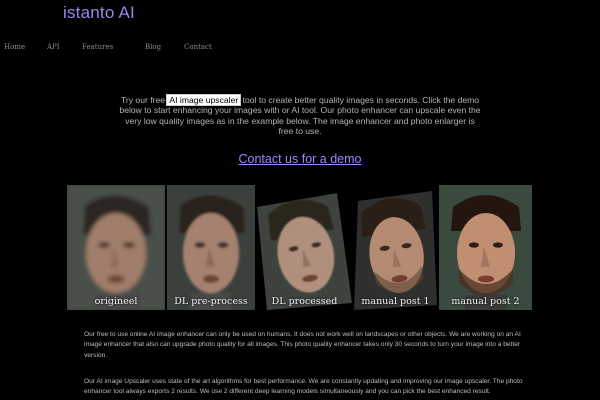 This screenshot has width=600, height=400. What do you see at coordinates (14, 47) in the screenshot?
I see `nav-item-home: Home` at bounding box center [14, 47].